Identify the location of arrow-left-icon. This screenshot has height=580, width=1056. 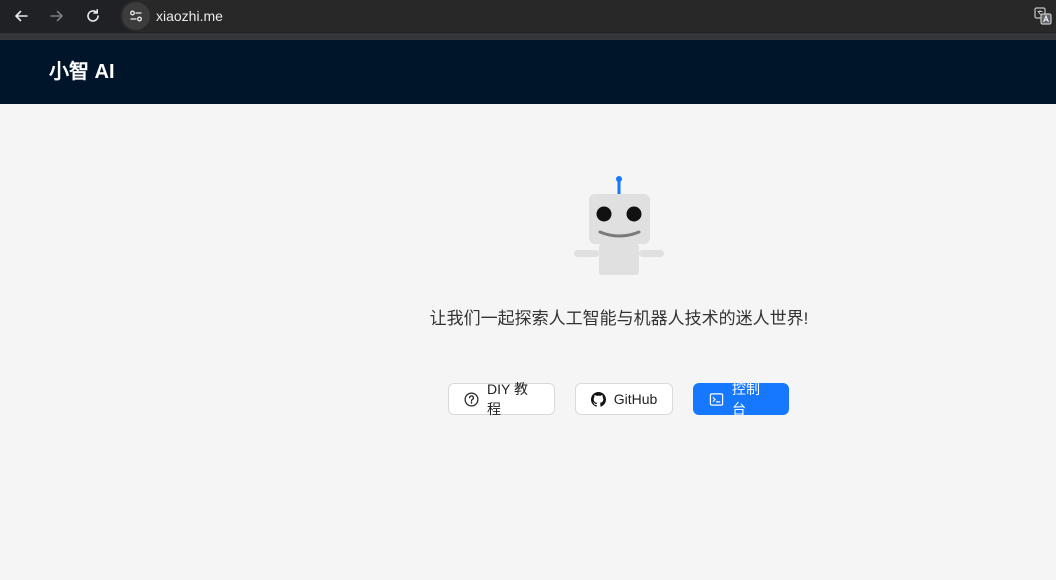
(21, 16).